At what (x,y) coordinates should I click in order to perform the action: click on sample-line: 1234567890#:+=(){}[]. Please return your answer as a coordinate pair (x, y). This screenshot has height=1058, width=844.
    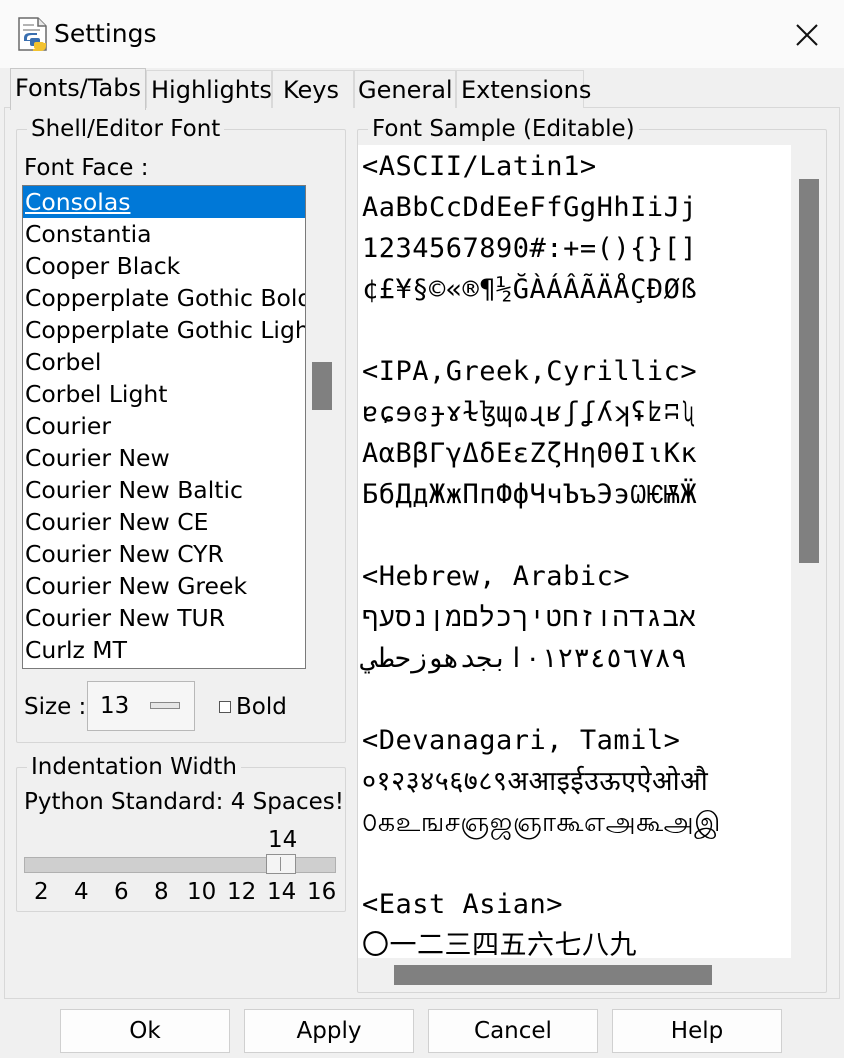
    Looking at the image, I should click on (530, 248).